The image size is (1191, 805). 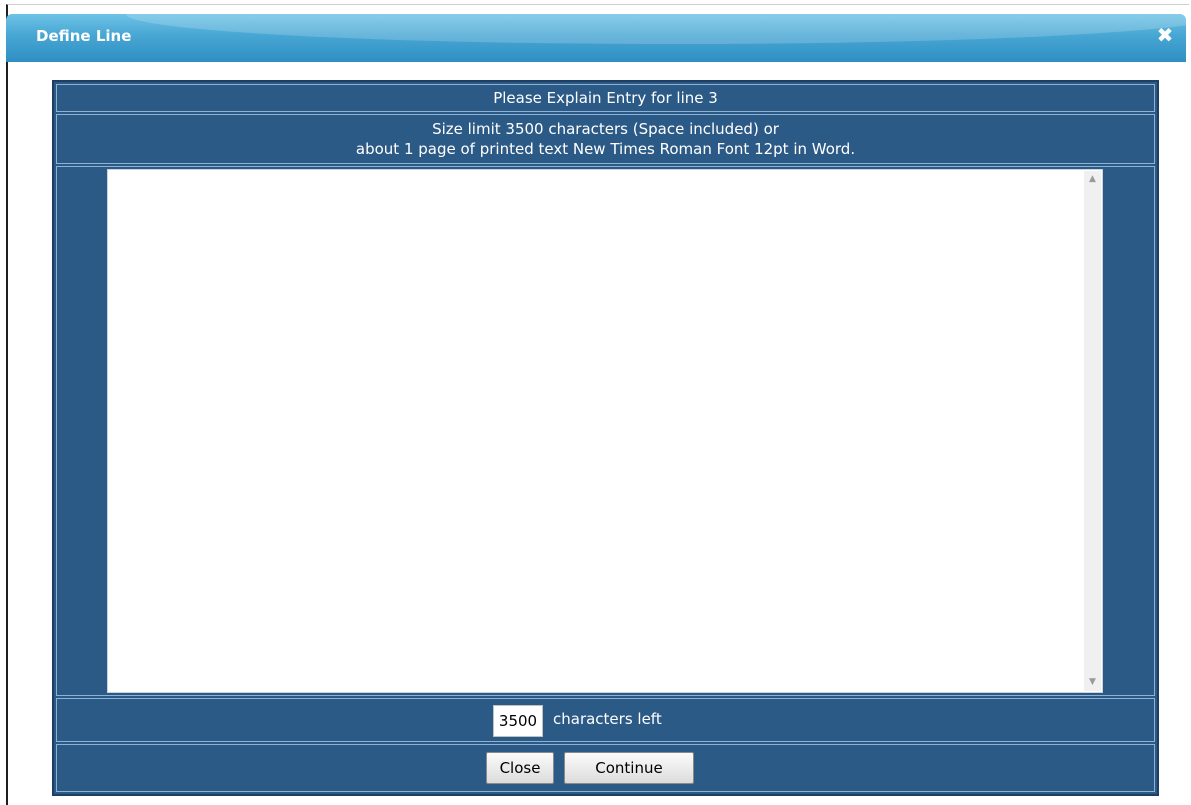 I want to click on continue-button: Continue, so click(x=629, y=768).